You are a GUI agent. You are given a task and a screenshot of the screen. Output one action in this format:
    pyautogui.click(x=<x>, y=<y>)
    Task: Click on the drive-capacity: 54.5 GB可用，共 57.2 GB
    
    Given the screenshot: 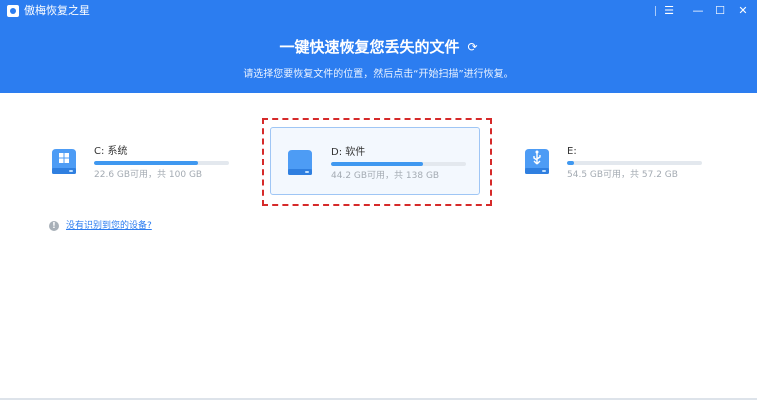 What is the action you would take?
    pyautogui.click(x=622, y=175)
    